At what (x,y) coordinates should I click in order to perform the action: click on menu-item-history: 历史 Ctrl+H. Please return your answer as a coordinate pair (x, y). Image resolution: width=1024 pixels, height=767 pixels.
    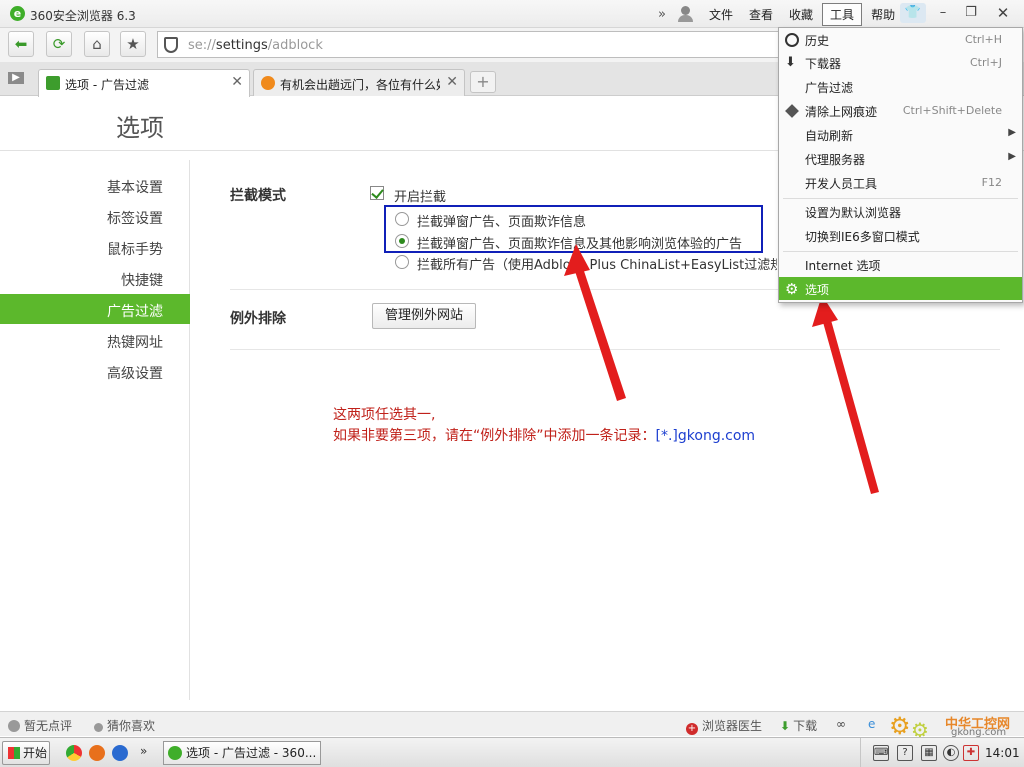
    Looking at the image, I should click on (900, 39).